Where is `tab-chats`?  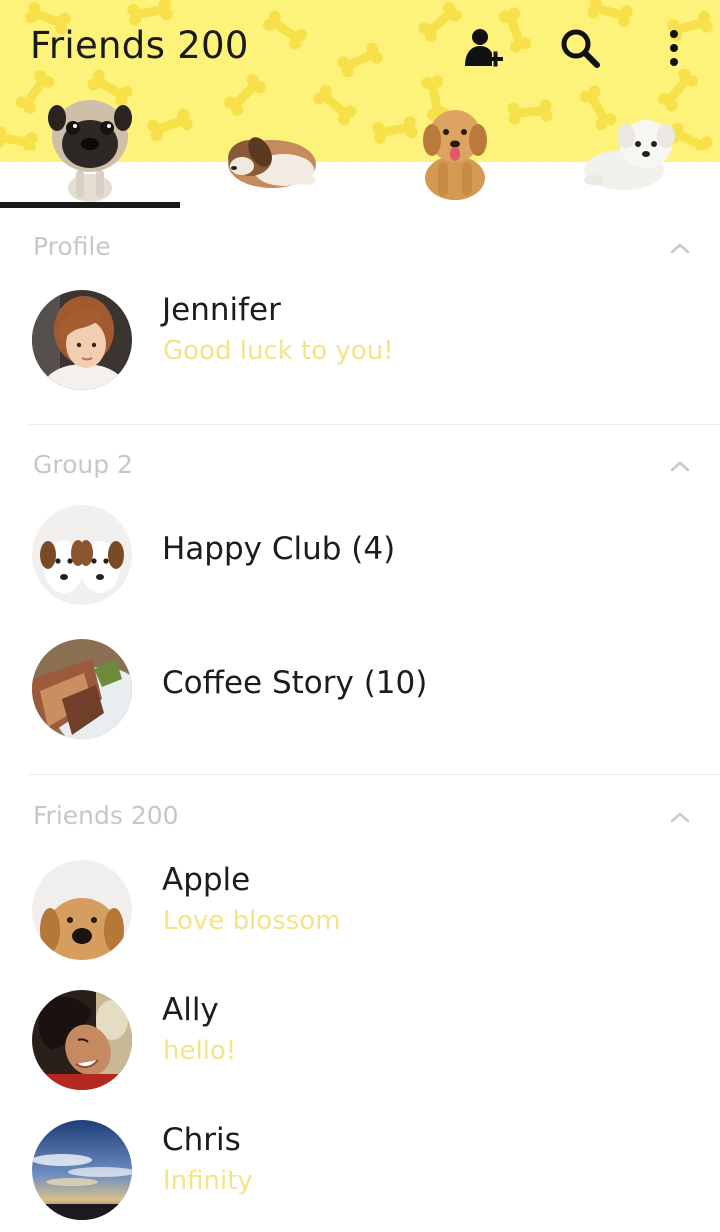
tab-chats is located at coordinates (270, 148).